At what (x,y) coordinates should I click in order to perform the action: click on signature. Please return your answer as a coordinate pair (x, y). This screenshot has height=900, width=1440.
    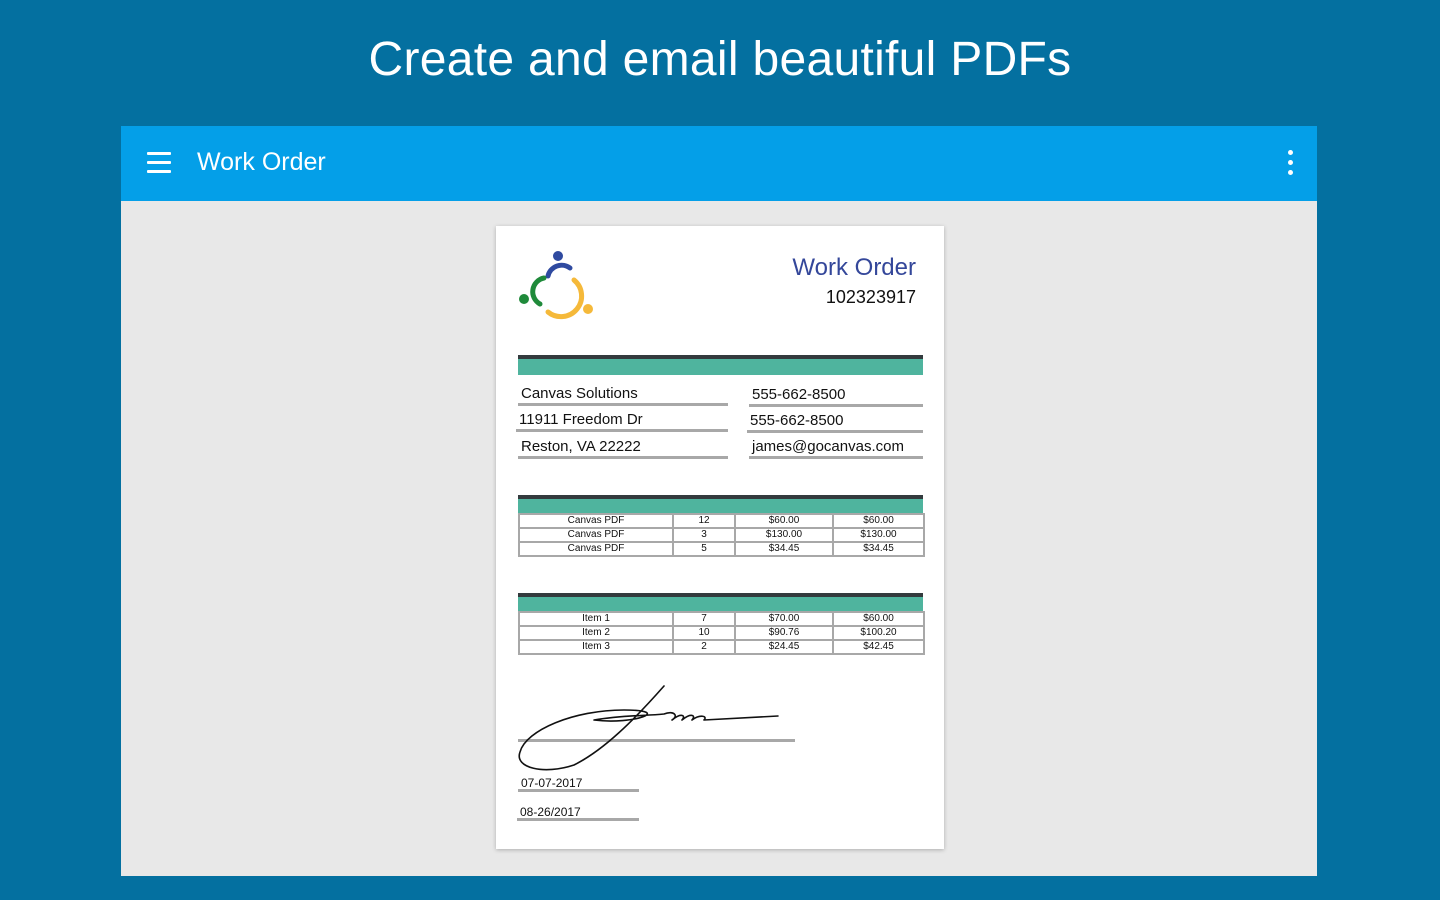
    Looking at the image, I should click on (648, 728).